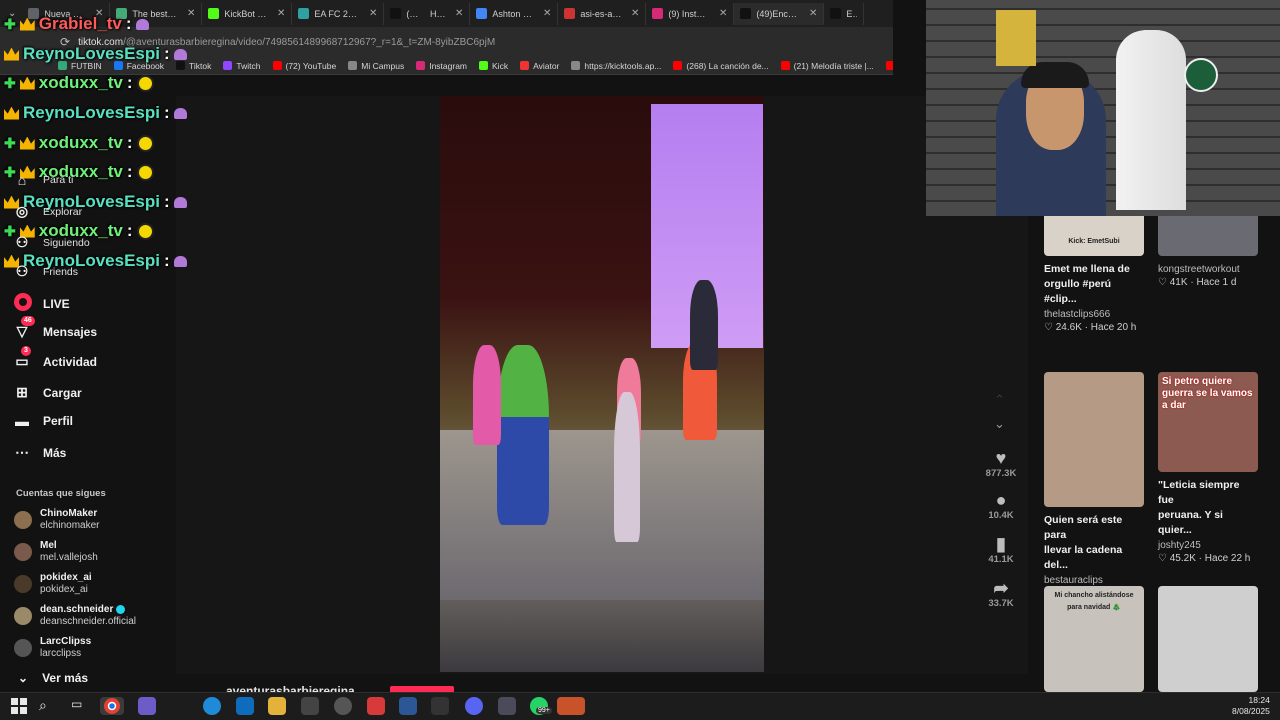 Image resolution: width=1280 pixels, height=720 pixels. Describe the element at coordinates (55, 328) in the screenshot. I see `sidebar-item-mensajes: ▽ 46 Mensajes` at that location.